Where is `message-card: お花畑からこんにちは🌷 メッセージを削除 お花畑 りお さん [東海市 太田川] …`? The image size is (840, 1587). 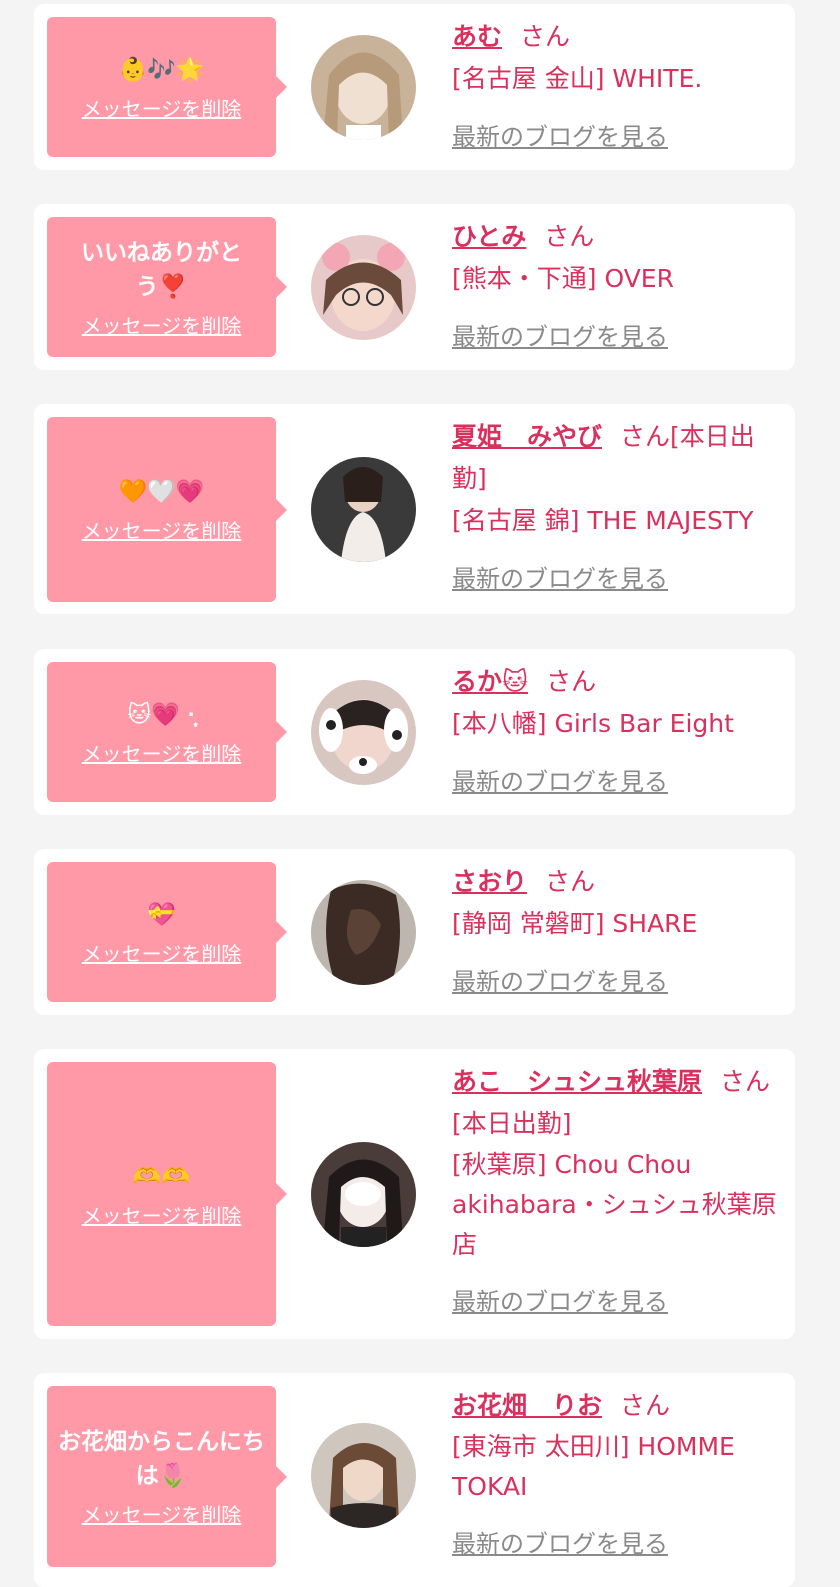
message-card: お花畑からこんにちは🌷 メッセージを削除 お花畑 りお さん [東海市 太田川] … is located at coordinates (414, 1480).